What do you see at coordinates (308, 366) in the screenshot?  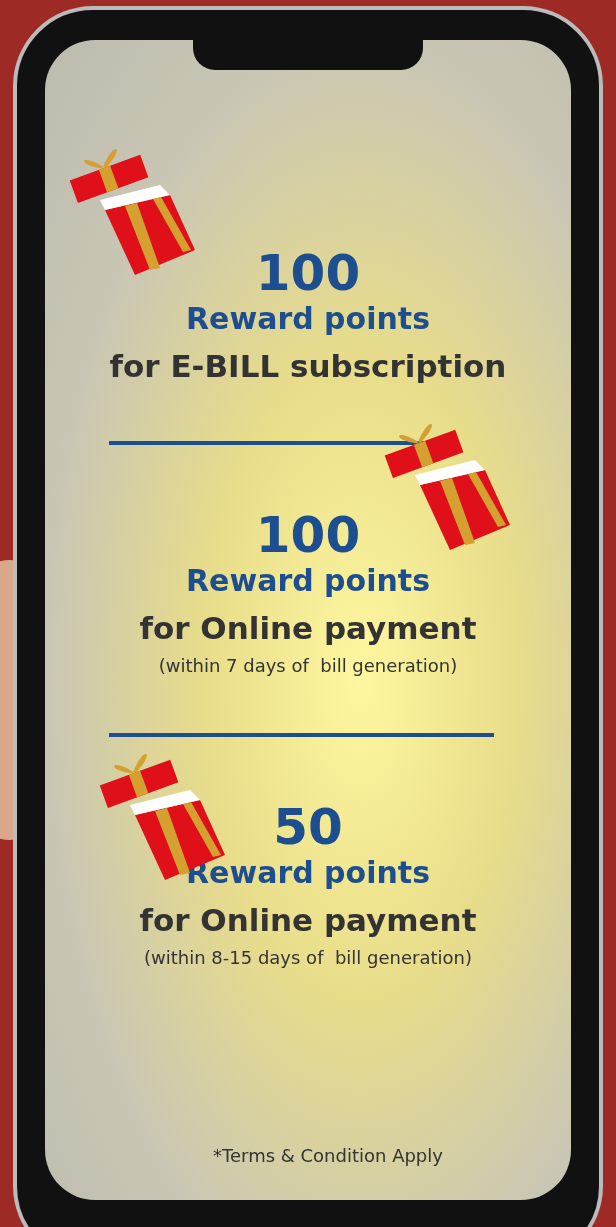 I see `offer-title: for E-BILL subscription` at bounding box center [308, 366].